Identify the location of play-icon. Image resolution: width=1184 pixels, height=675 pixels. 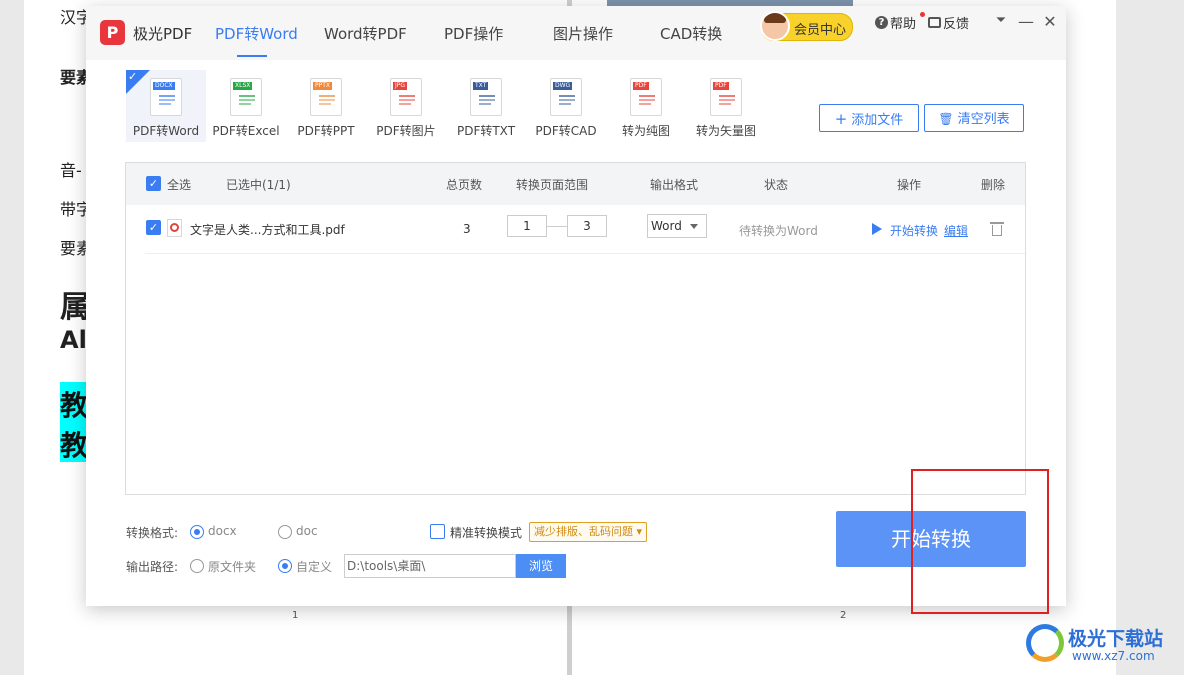
(877, 229).